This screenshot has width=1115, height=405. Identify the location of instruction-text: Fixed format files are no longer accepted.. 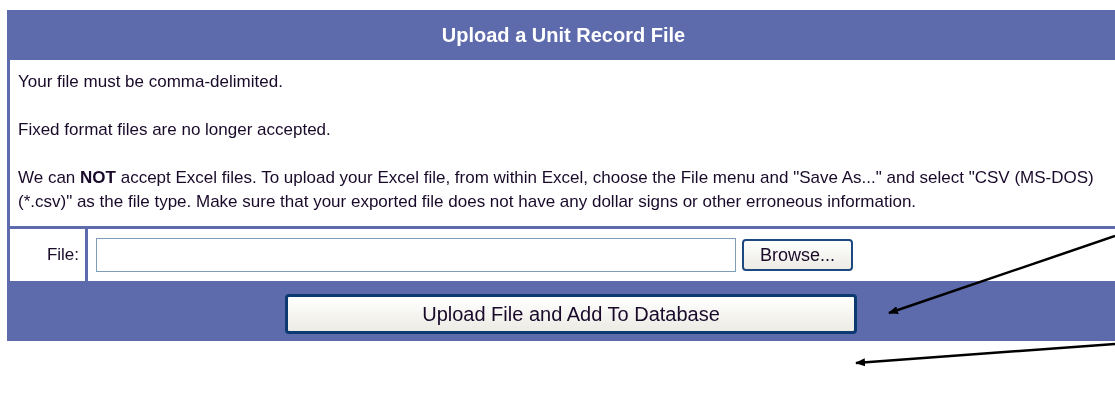
(175, 130).